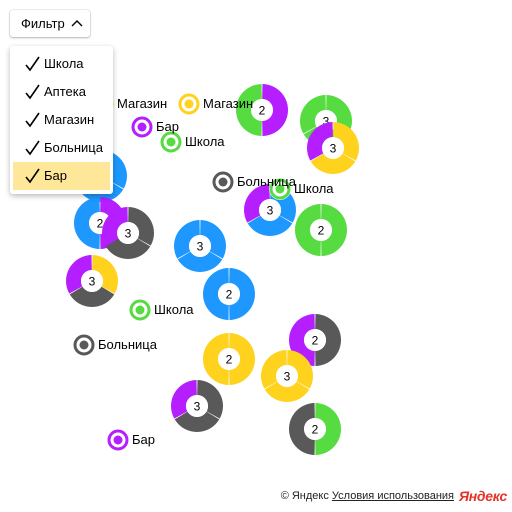  I want to click on chevron-up-icon, so click(77, 23).